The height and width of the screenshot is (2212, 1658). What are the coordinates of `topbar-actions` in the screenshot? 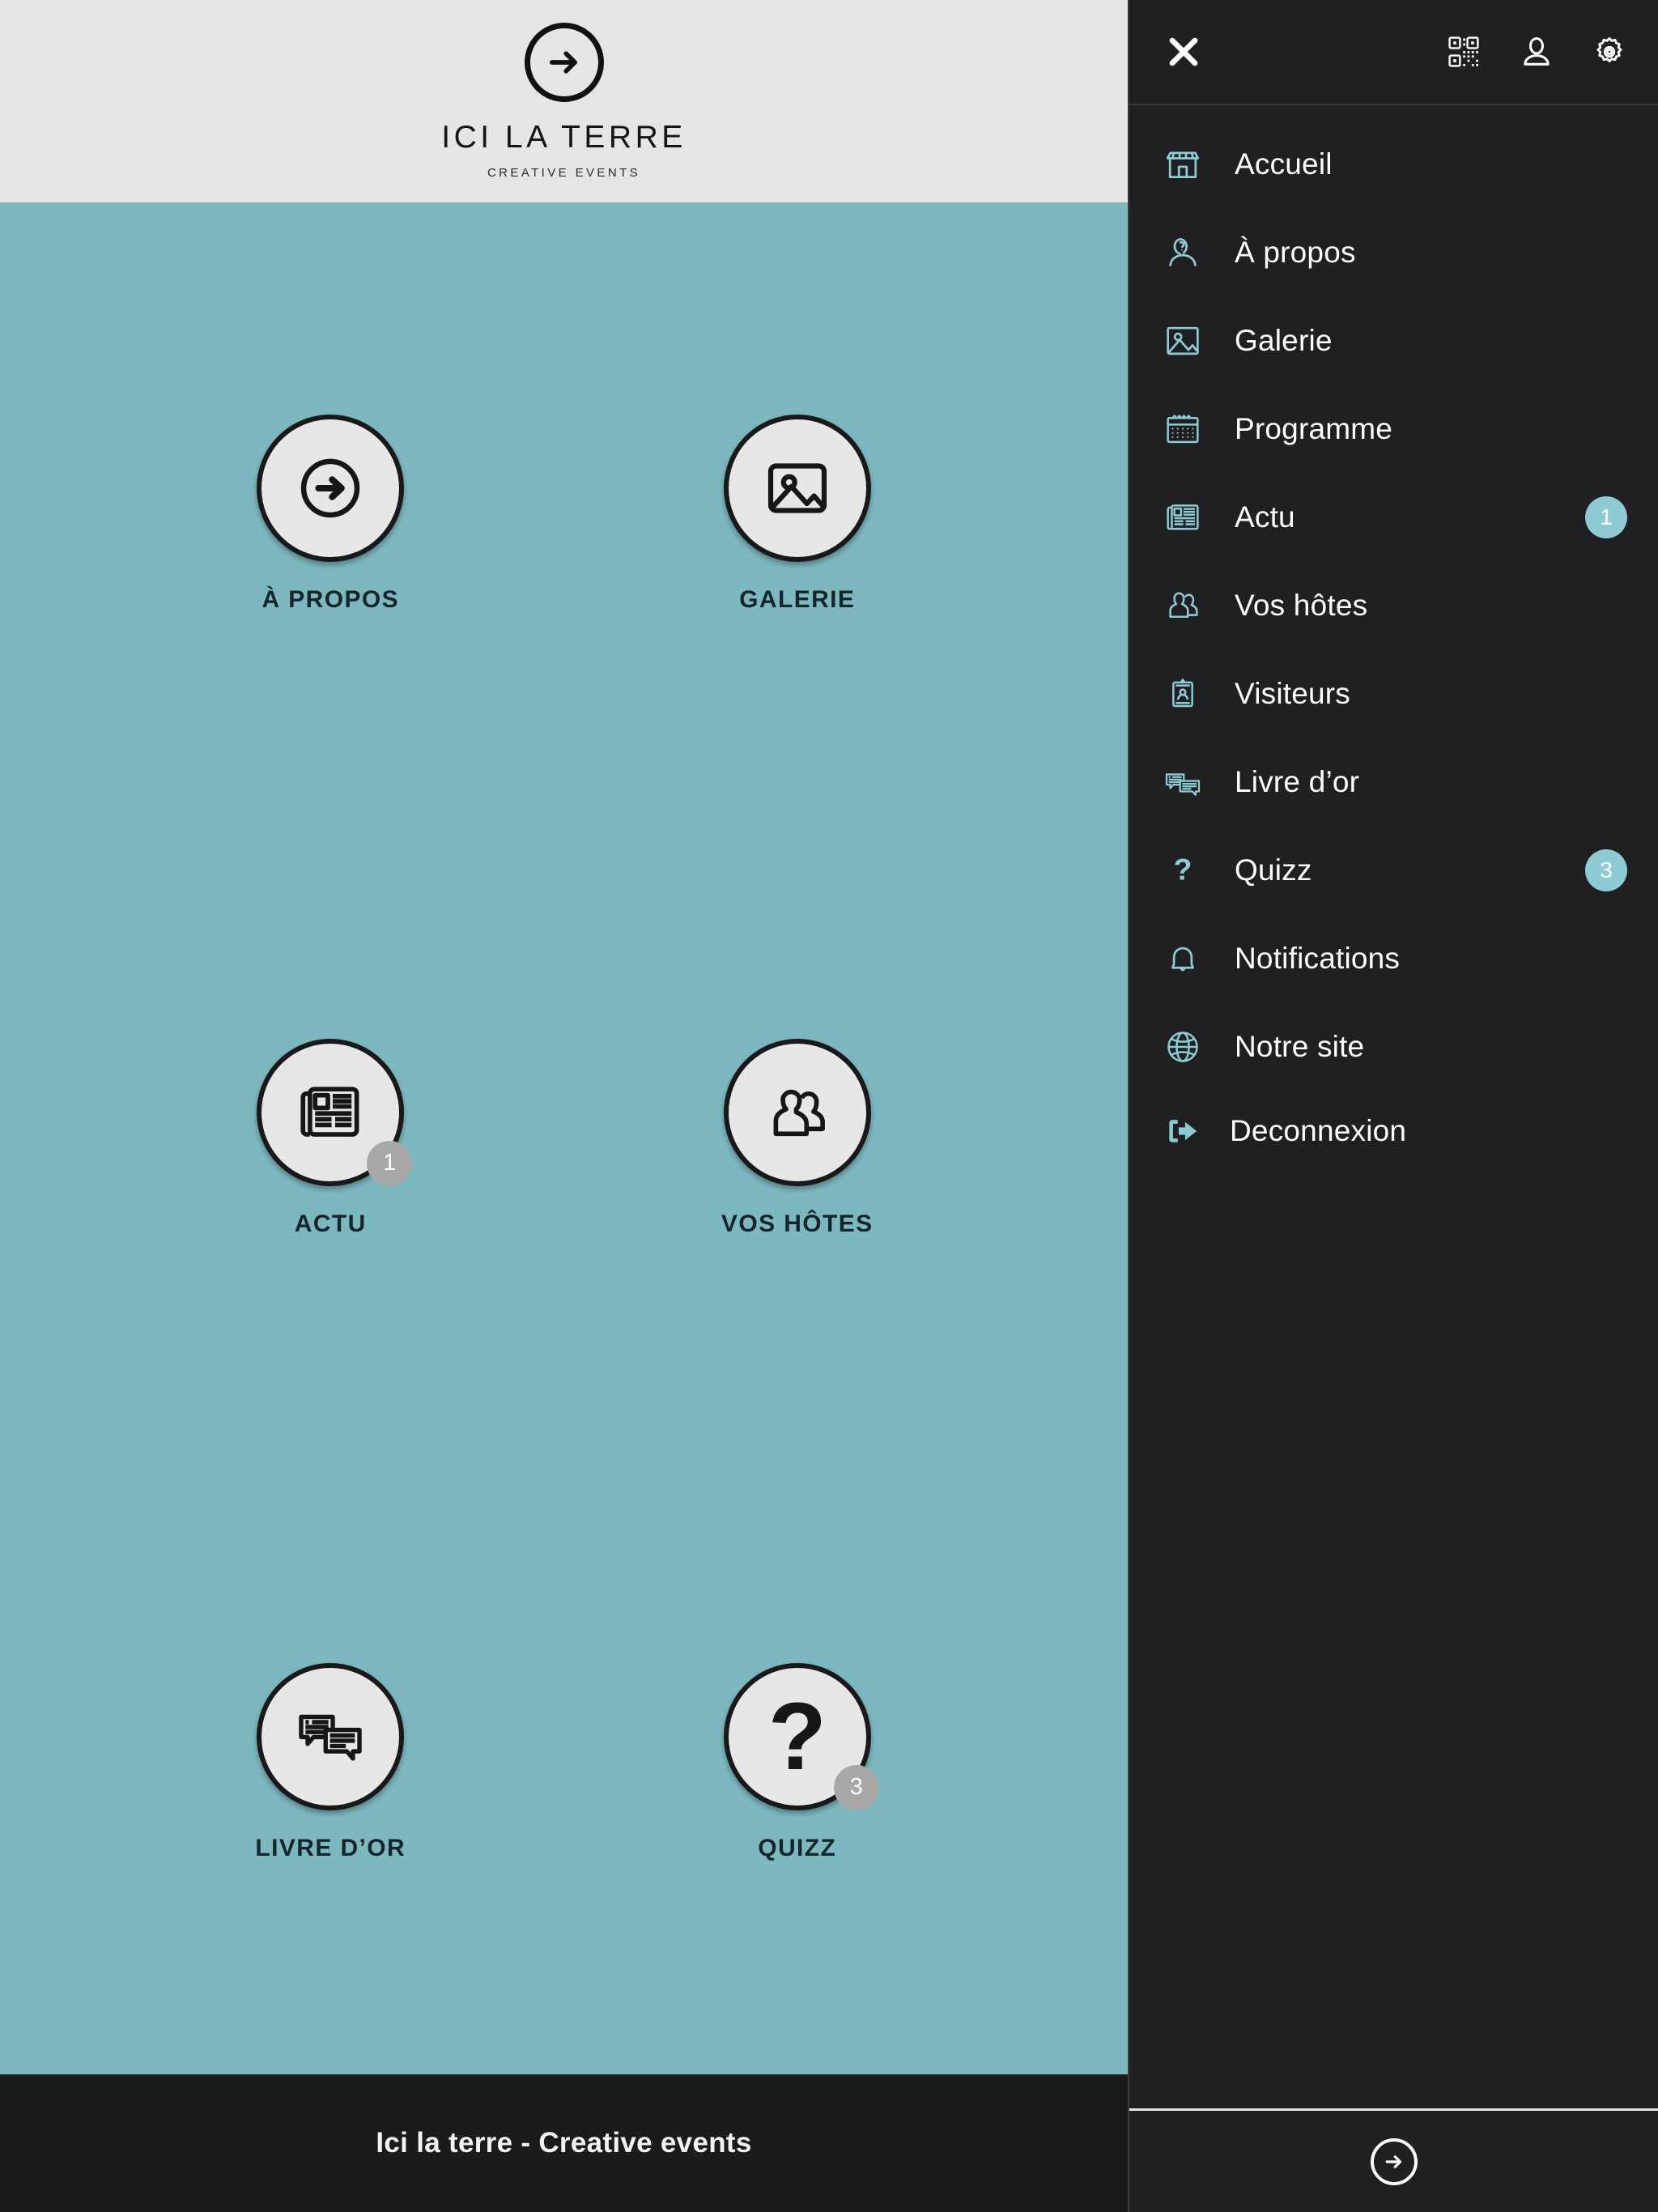 It's located at (1536, 52).